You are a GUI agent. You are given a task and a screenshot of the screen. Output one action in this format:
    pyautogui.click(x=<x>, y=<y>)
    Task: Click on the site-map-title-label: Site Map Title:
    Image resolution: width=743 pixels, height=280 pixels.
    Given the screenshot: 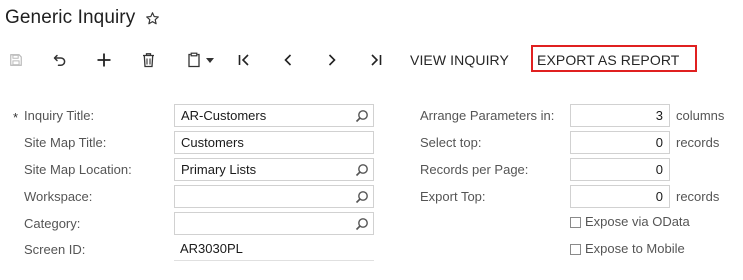 What is the action you would take?
    pyautogui.click(x=65, y=142)
    